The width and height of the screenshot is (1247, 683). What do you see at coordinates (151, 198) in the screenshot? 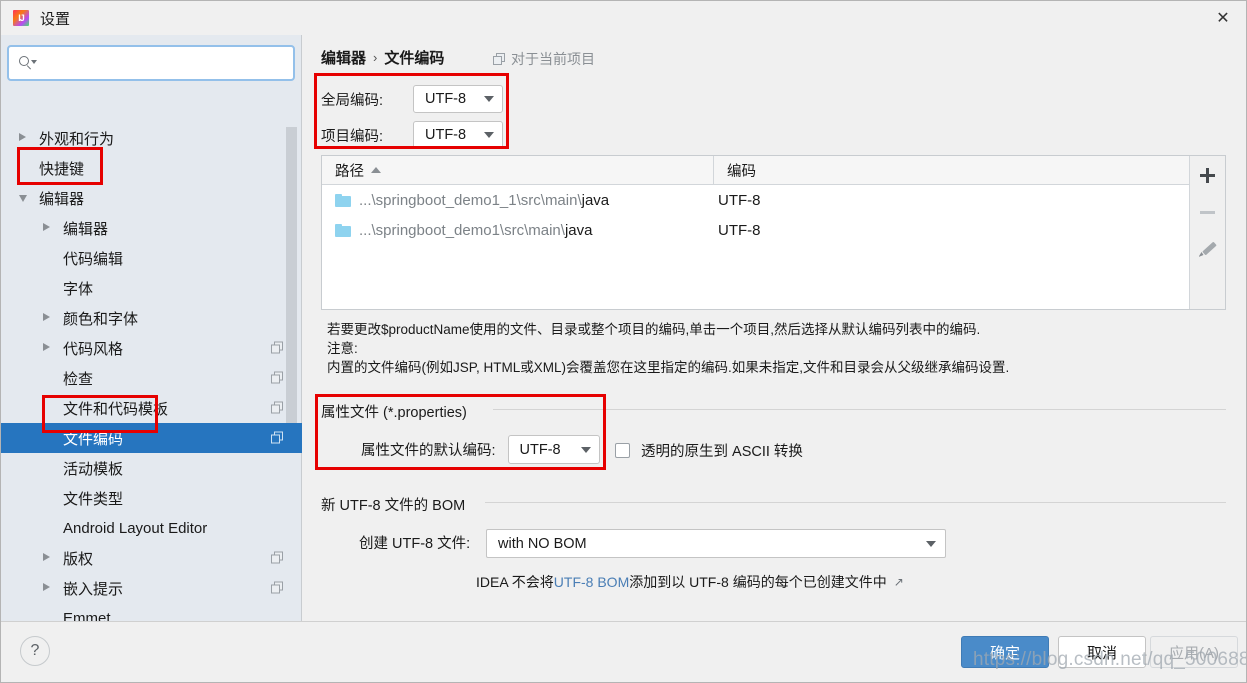
I see `sidebar-item-2: 编辑器` at bounding box center [151, 198].